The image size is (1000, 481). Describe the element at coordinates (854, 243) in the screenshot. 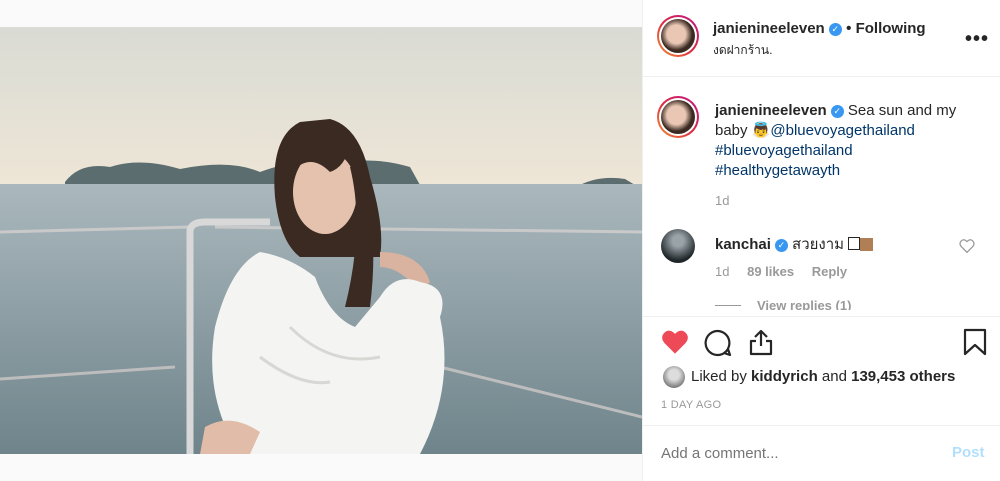

I see `unknown-glyph-icon` at that location.